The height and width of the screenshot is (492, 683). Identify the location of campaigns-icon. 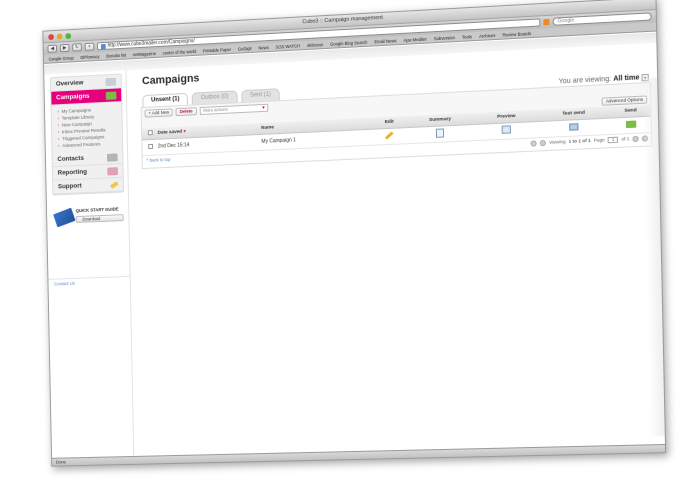
(111, 95).